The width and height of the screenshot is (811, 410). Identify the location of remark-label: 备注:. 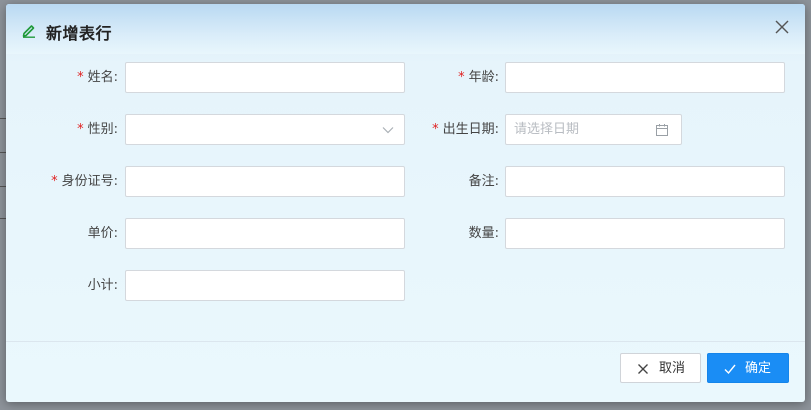
(483, 181).